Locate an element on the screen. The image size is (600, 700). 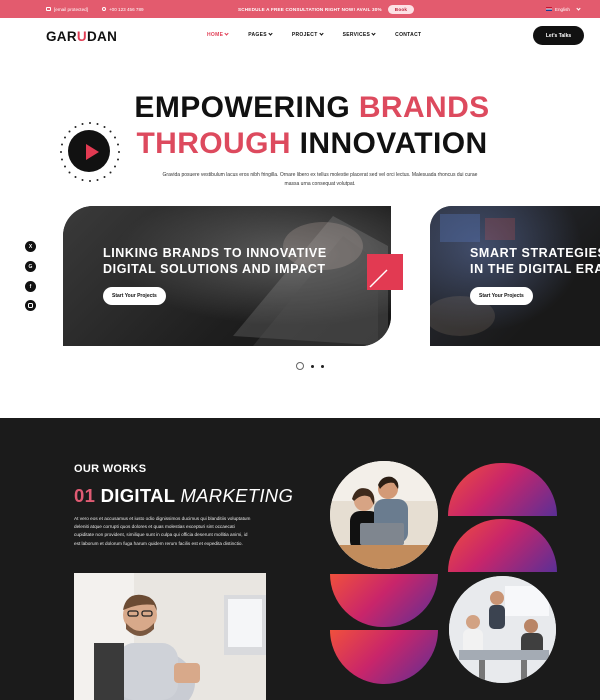
logo: GARUDAN is located at coordinates (81, 36).